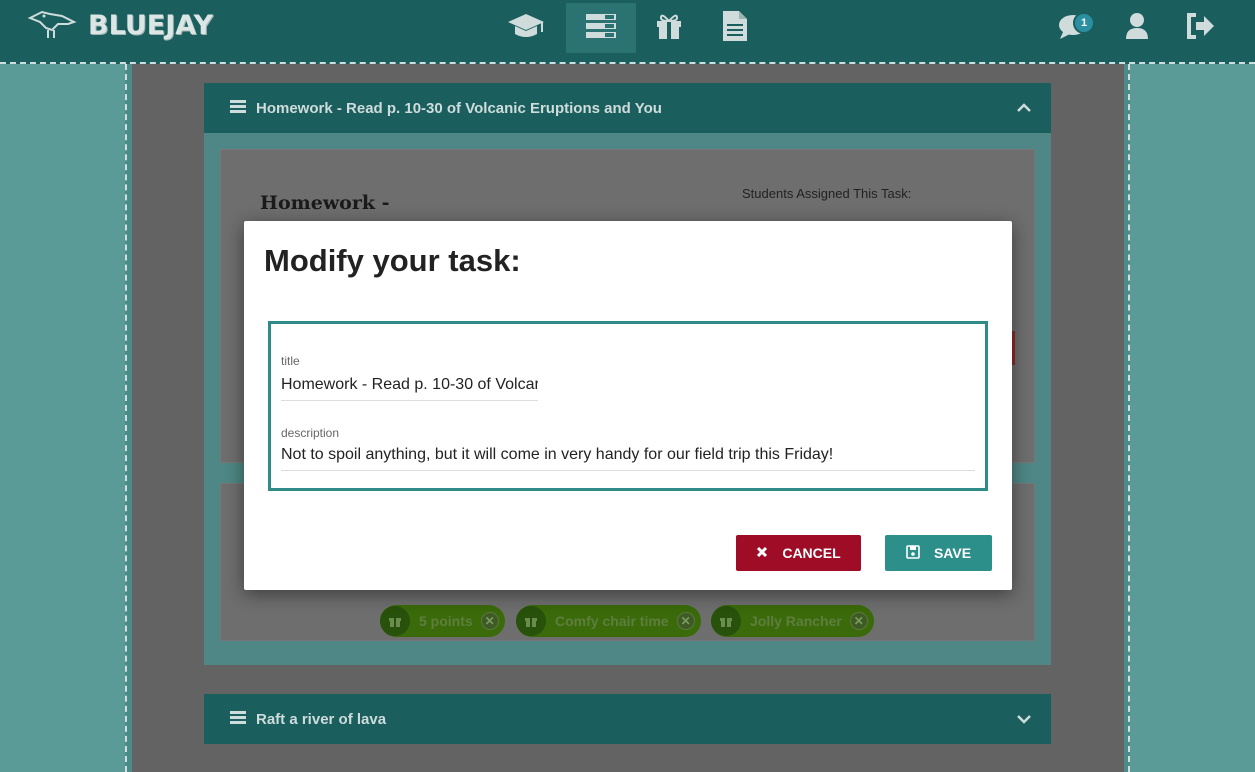  I want to click on sign-out-icon, so click(1201, 28).